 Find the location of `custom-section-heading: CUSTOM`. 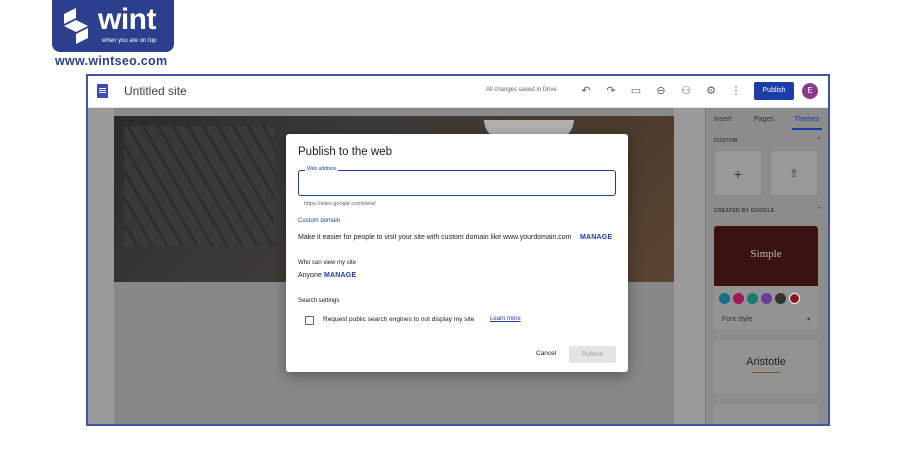

custom-section-heading: CUSTOM is located at coordinates (726, 141).